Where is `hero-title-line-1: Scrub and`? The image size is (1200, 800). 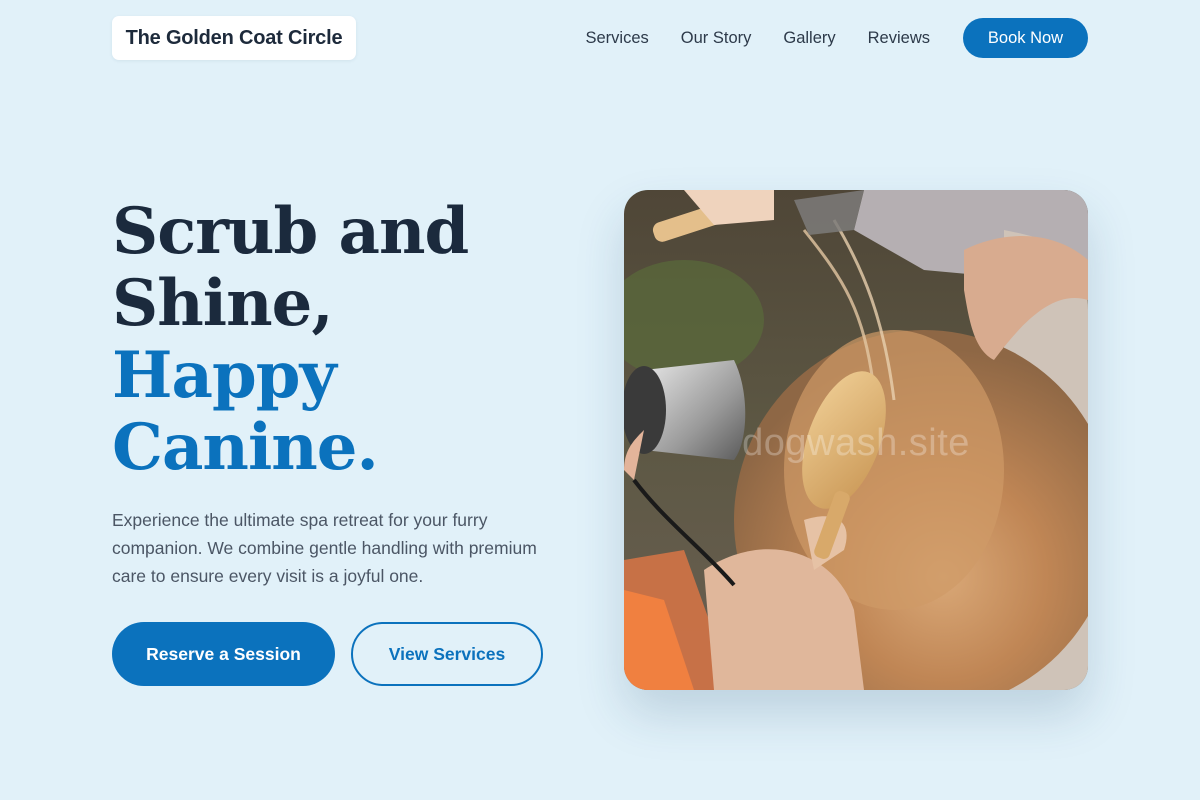
hero-title-line-1: Scrub and is located at coordinates (290, 231).